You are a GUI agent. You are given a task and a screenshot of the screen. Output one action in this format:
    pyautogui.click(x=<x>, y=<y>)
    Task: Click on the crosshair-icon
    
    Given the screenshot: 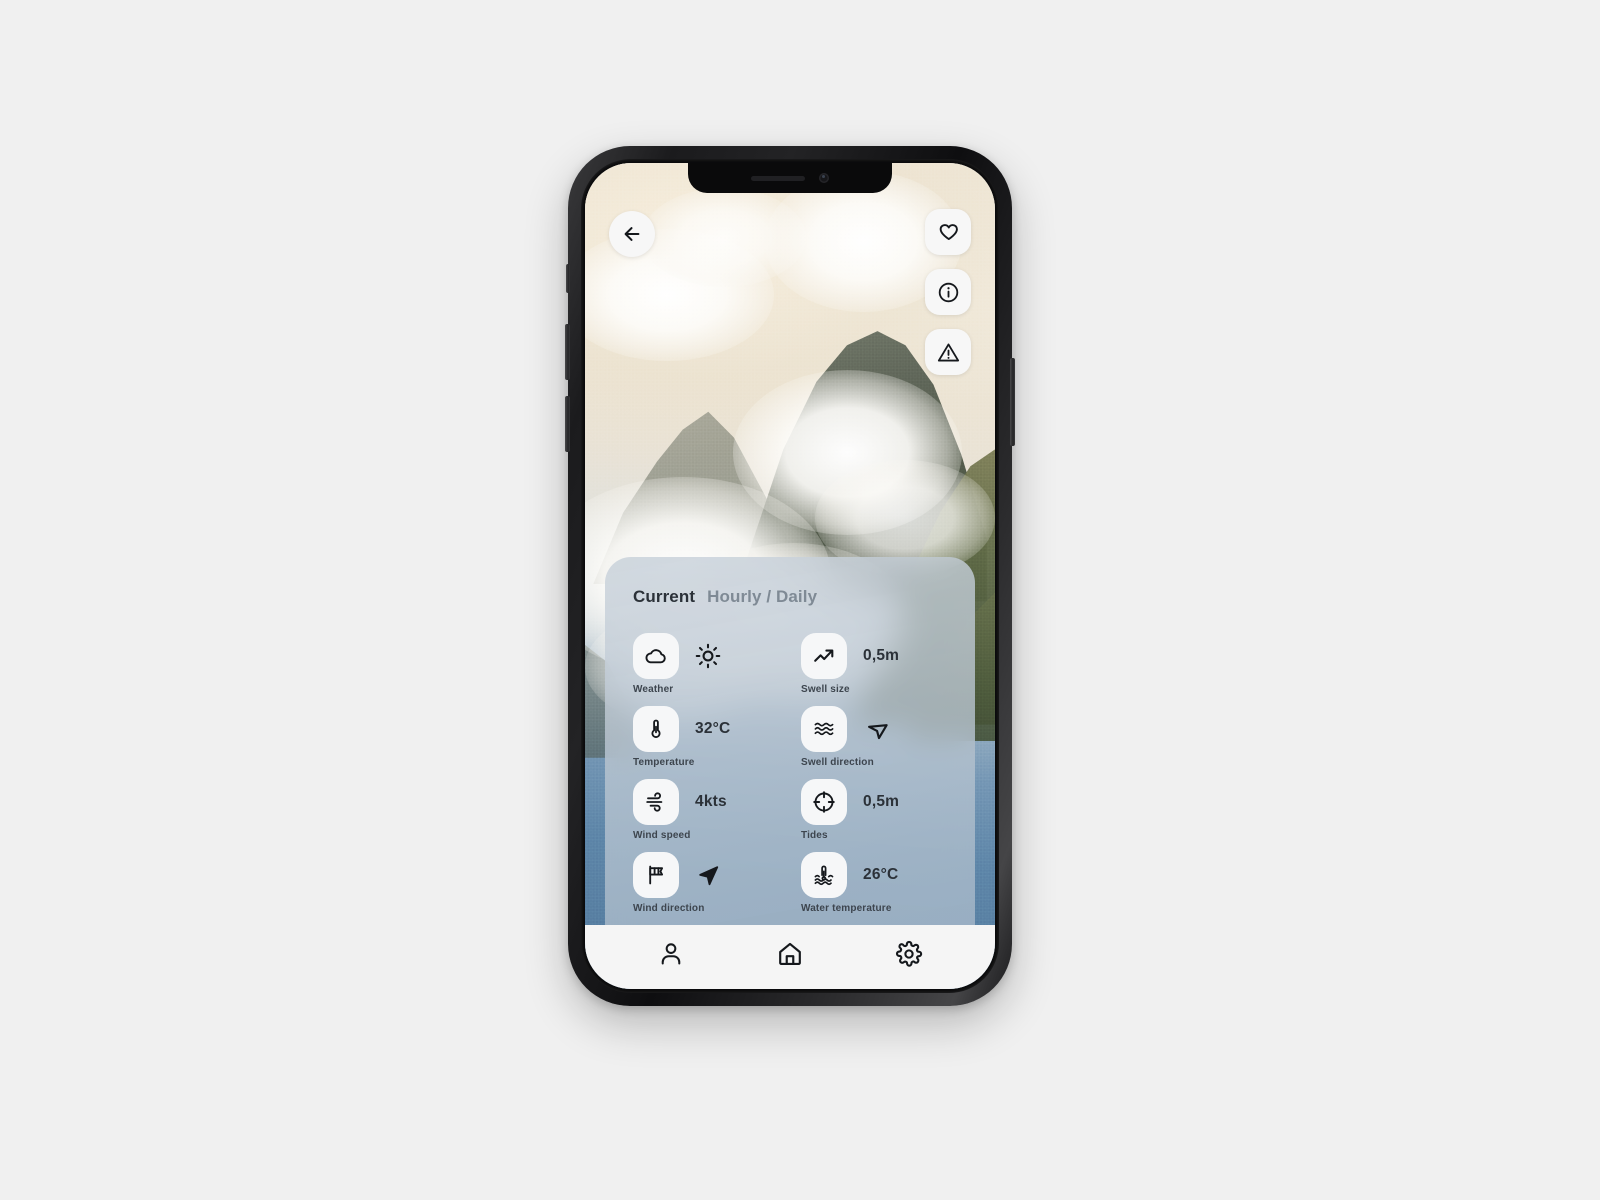 What is the action you would take?
    pyautogui.click(x=824, y=802)
    